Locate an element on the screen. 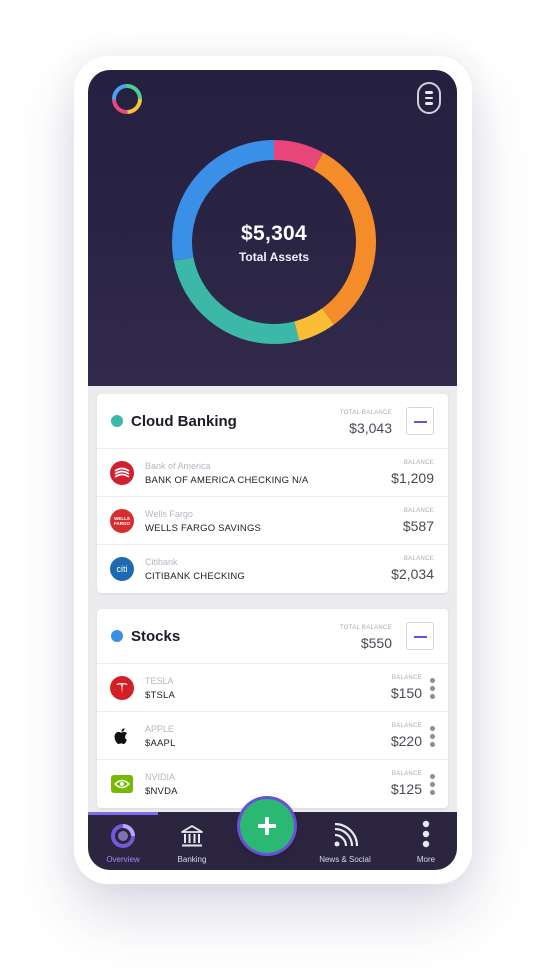 Image resolution: width=545 pixels, height=976 pixels. stock-ticker: $AAPL is located at coordinates (160, 743).